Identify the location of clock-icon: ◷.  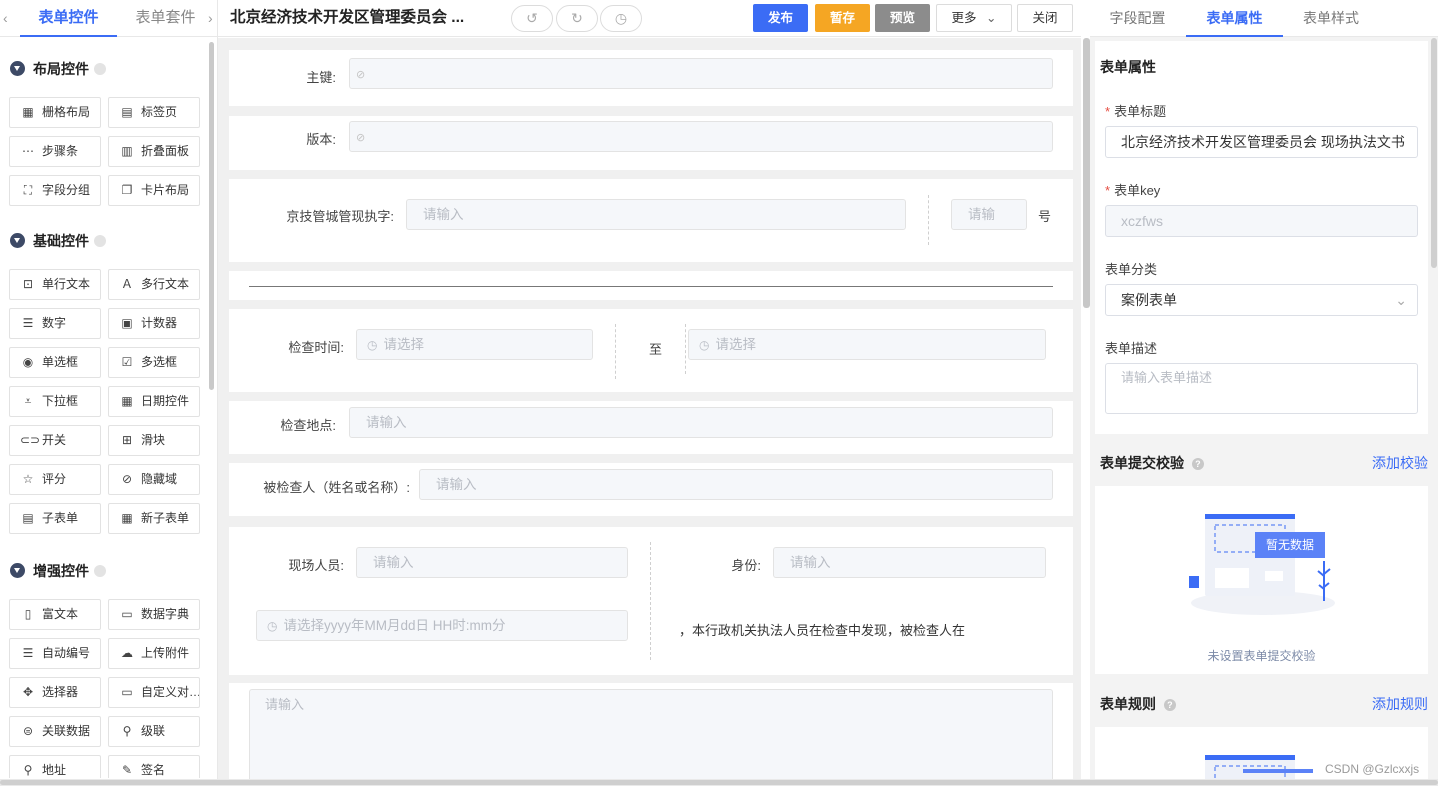
(704, 345).